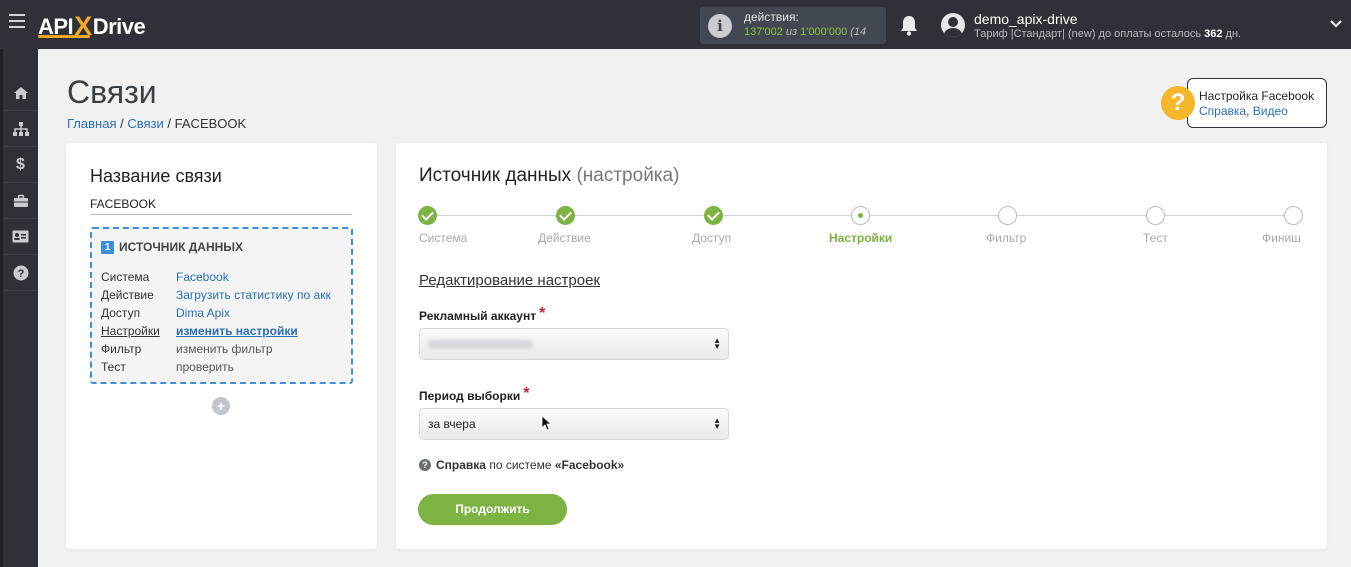 This screenshot has height=567, width=1351. I want to click on logo: APIXDrive, so click(92, 25).